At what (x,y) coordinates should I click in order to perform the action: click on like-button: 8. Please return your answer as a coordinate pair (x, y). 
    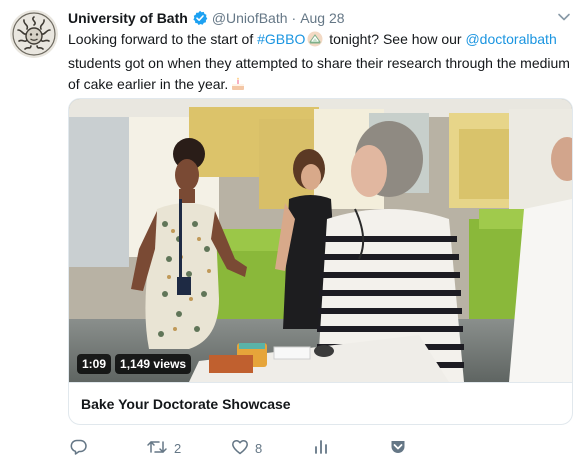
    Looking at the image, I should click on (246, 448).